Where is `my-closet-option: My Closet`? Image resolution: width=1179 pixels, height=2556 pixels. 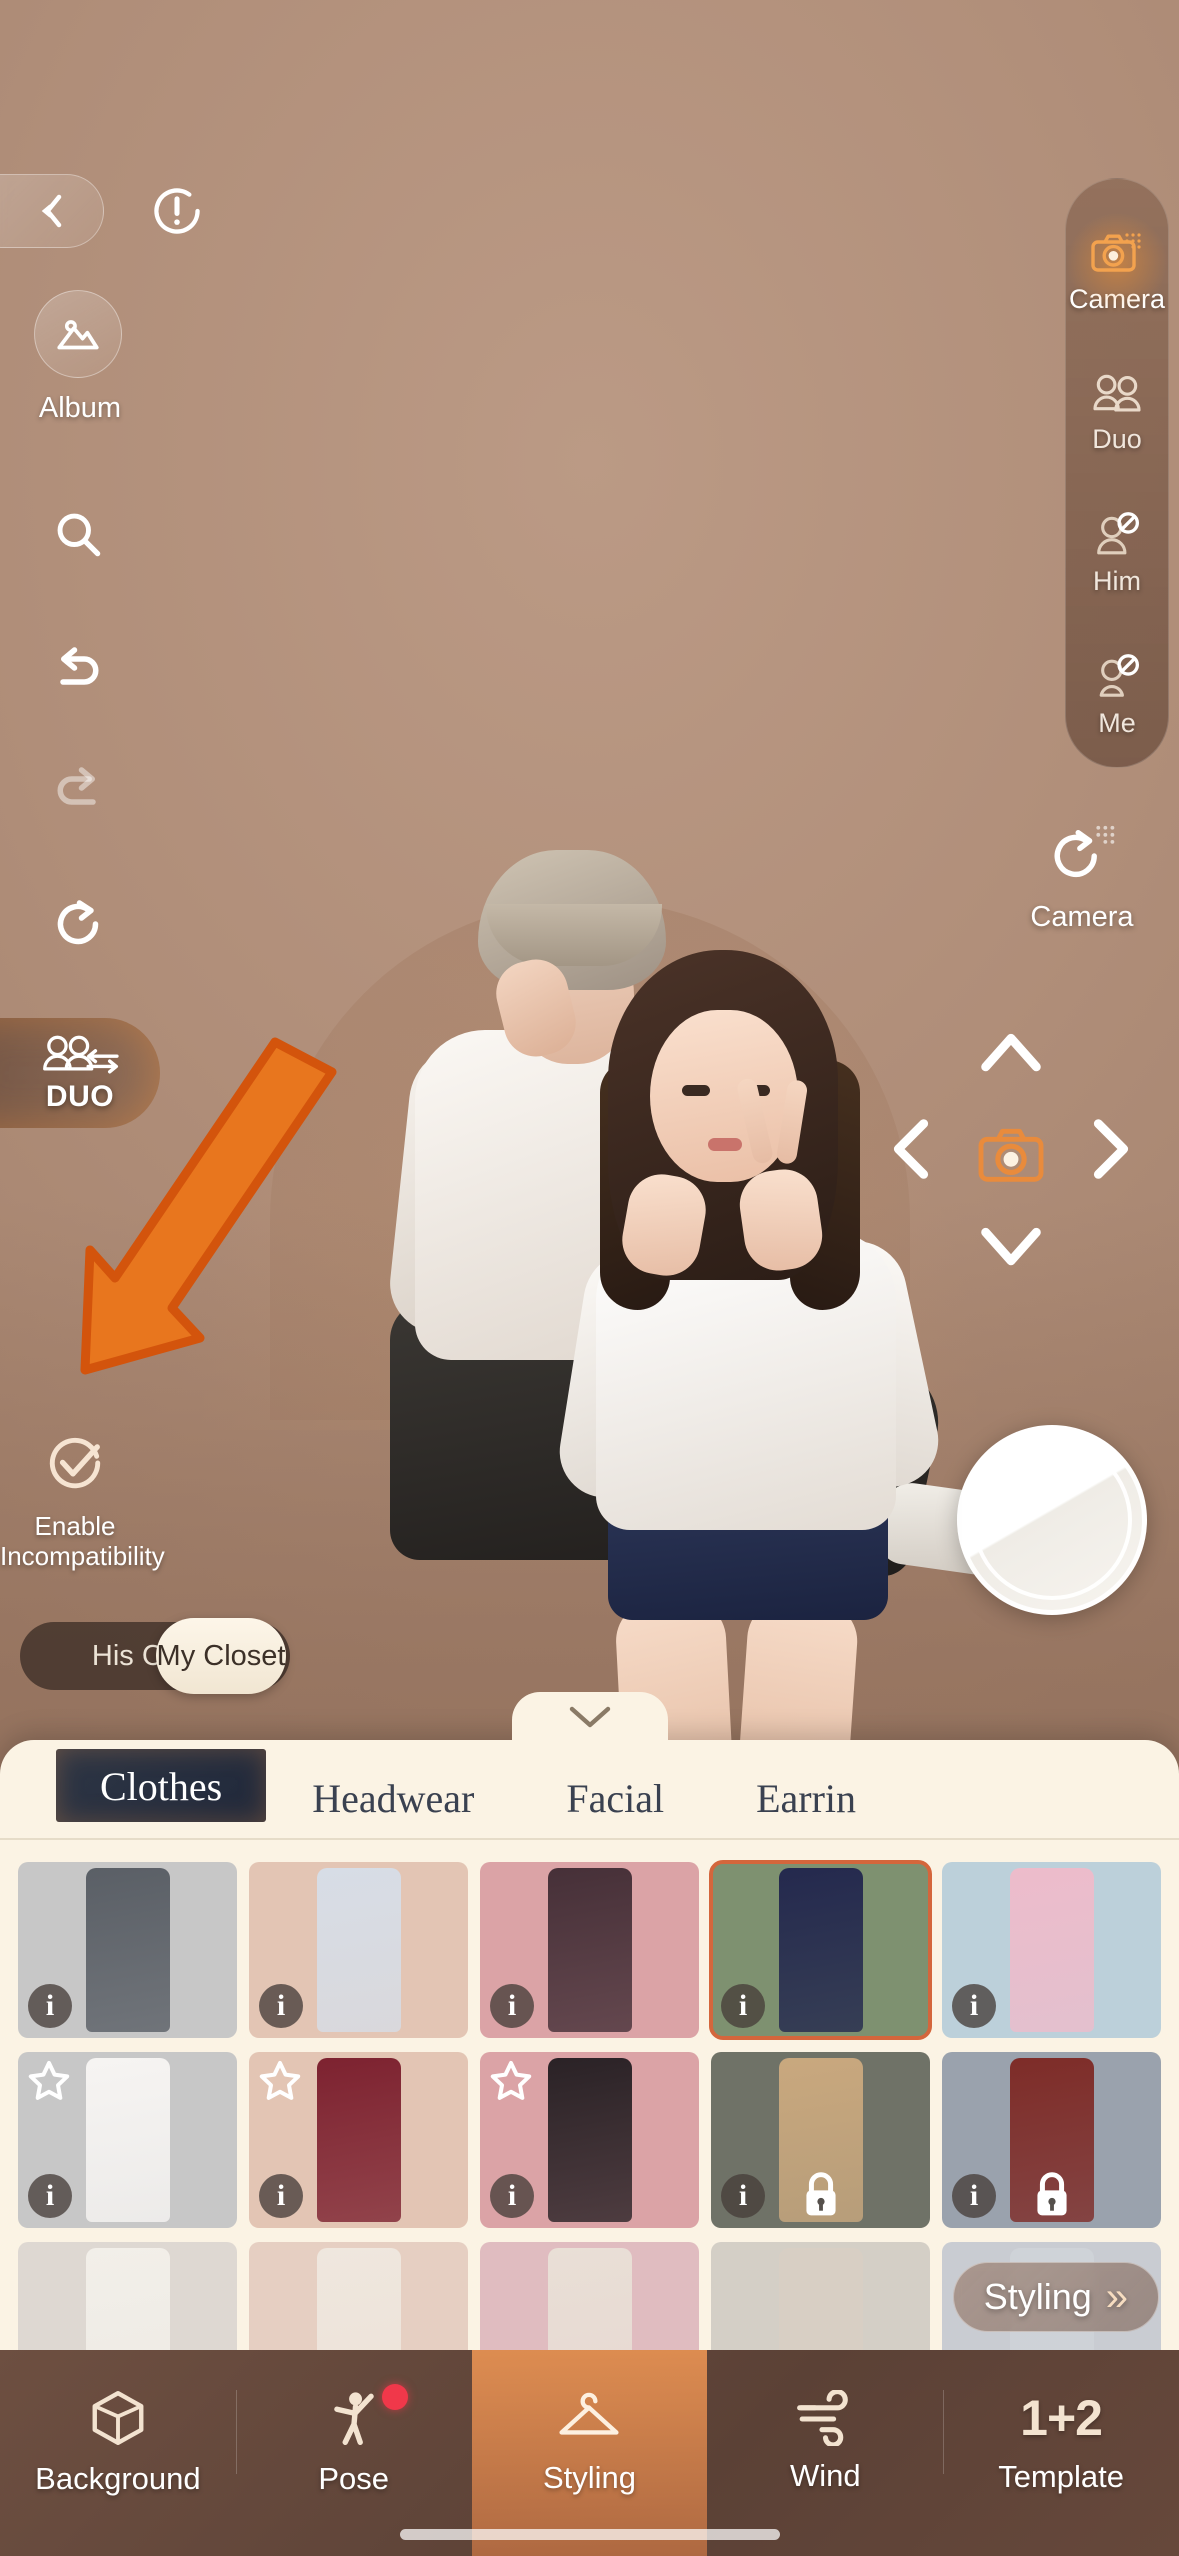 my-closet-option: My Closet is located at coordinates (221, 1656).